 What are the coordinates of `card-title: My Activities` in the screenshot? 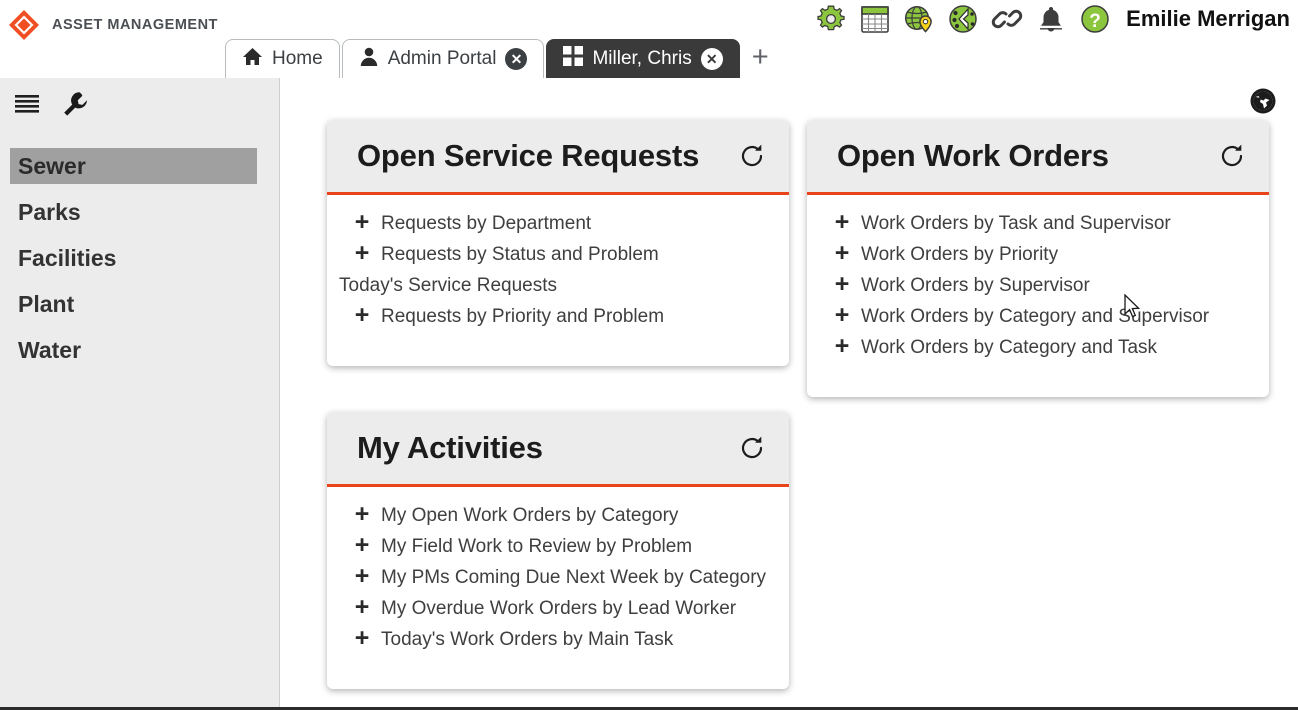 It's located at (450, 447).